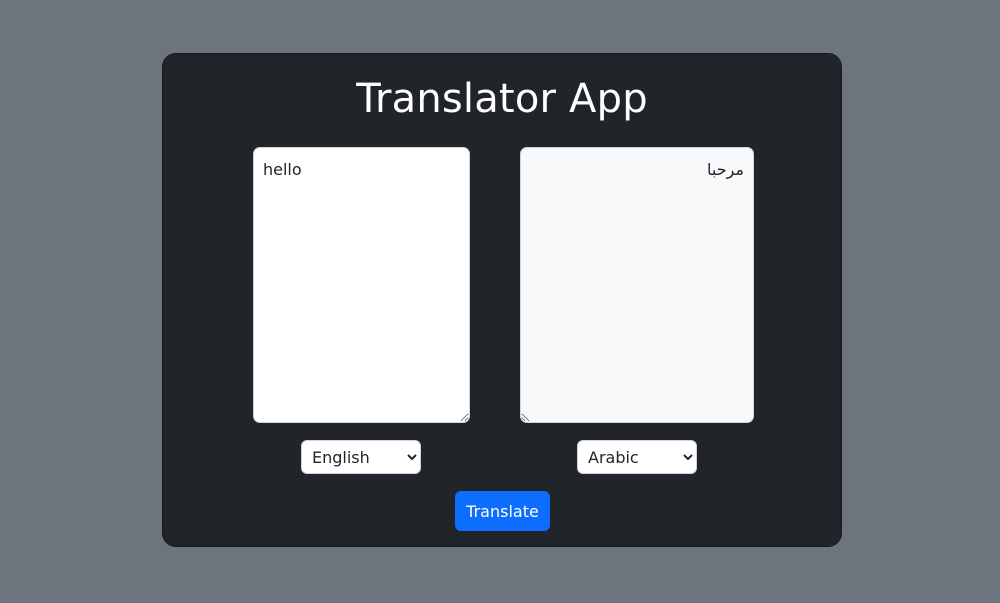 The width and height of the screenshot is (1000, 603). What do you see at coordinates (637, 457) in the screenshot?
I see `target-language-select: Arabic` at bounding box center [637, 457].